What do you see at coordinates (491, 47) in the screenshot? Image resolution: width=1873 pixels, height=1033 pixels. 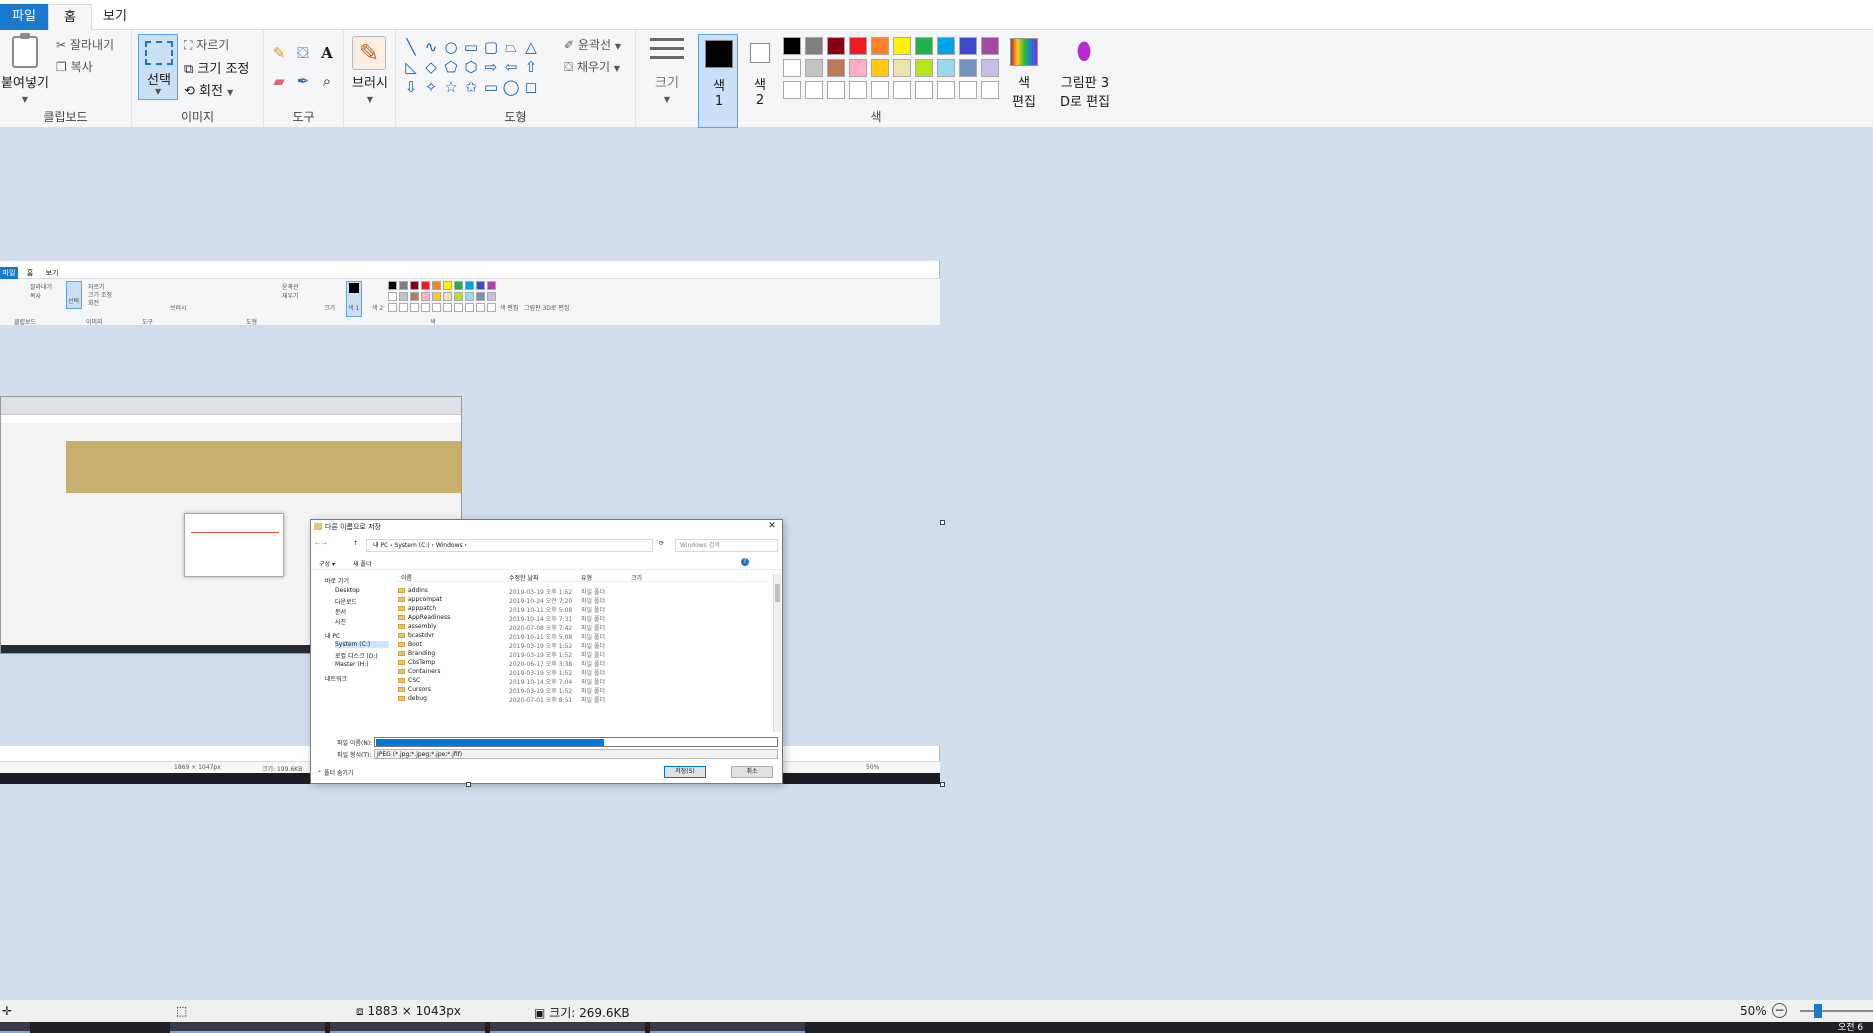 I see `shape-item: ▢` at bounding box center [491, 47].